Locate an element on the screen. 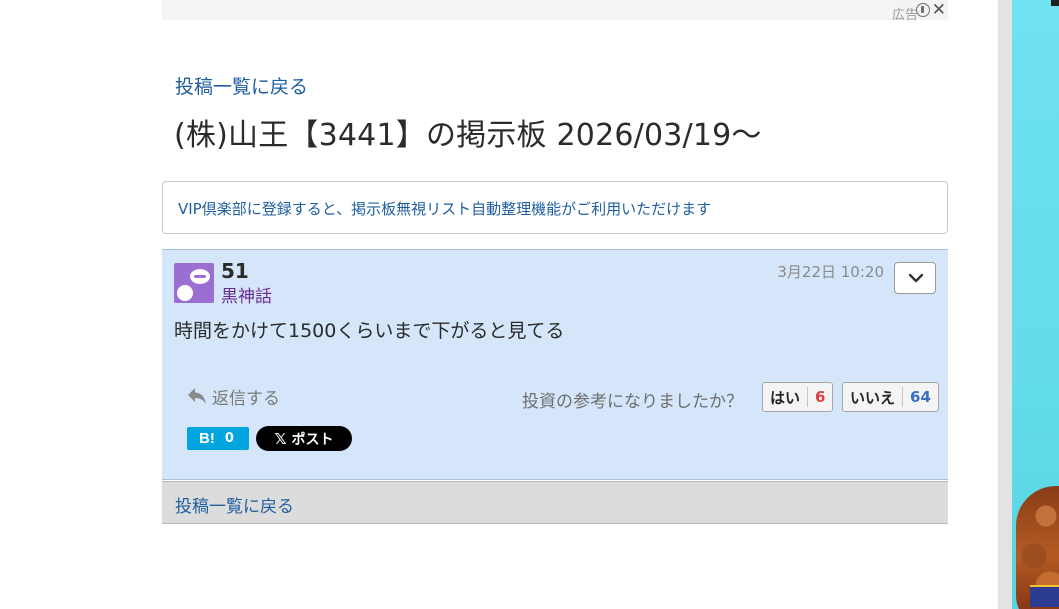  avatar is located at coordinates (194, 283).